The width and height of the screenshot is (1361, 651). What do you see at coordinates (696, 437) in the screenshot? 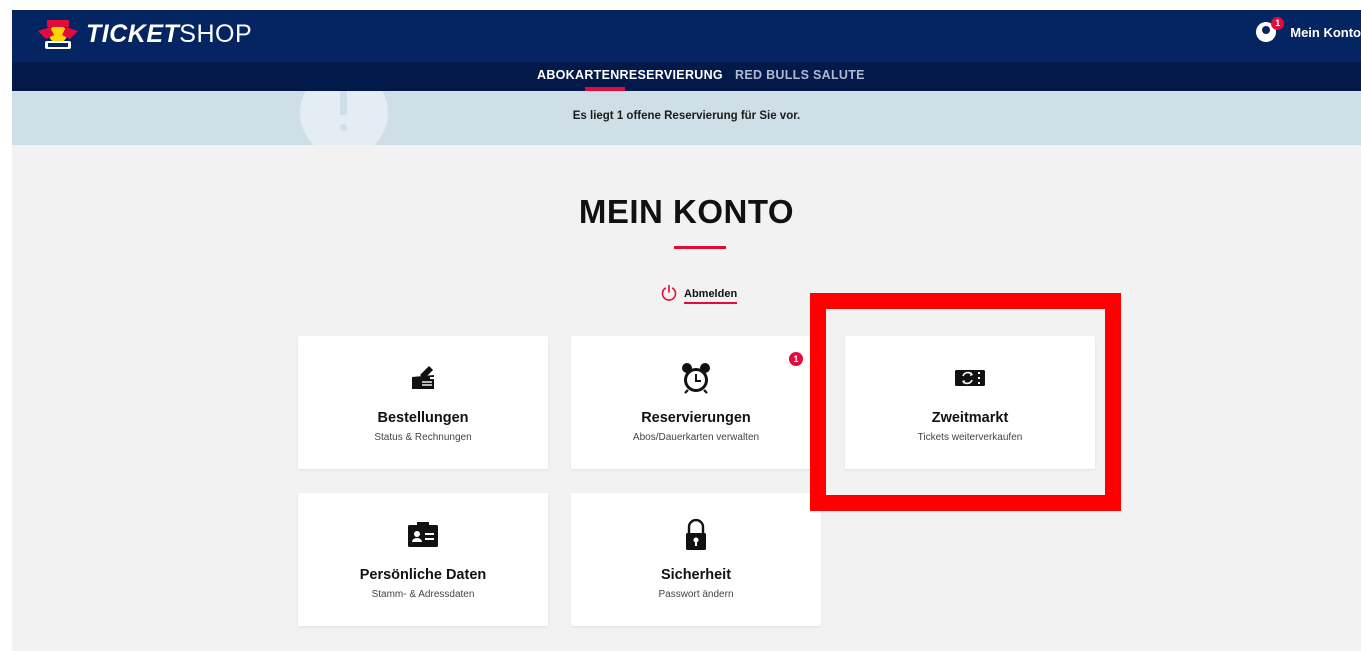
I see `tile-subtitle: Abos/Dauerkarten verwalten` at bounding box center [696, 437].